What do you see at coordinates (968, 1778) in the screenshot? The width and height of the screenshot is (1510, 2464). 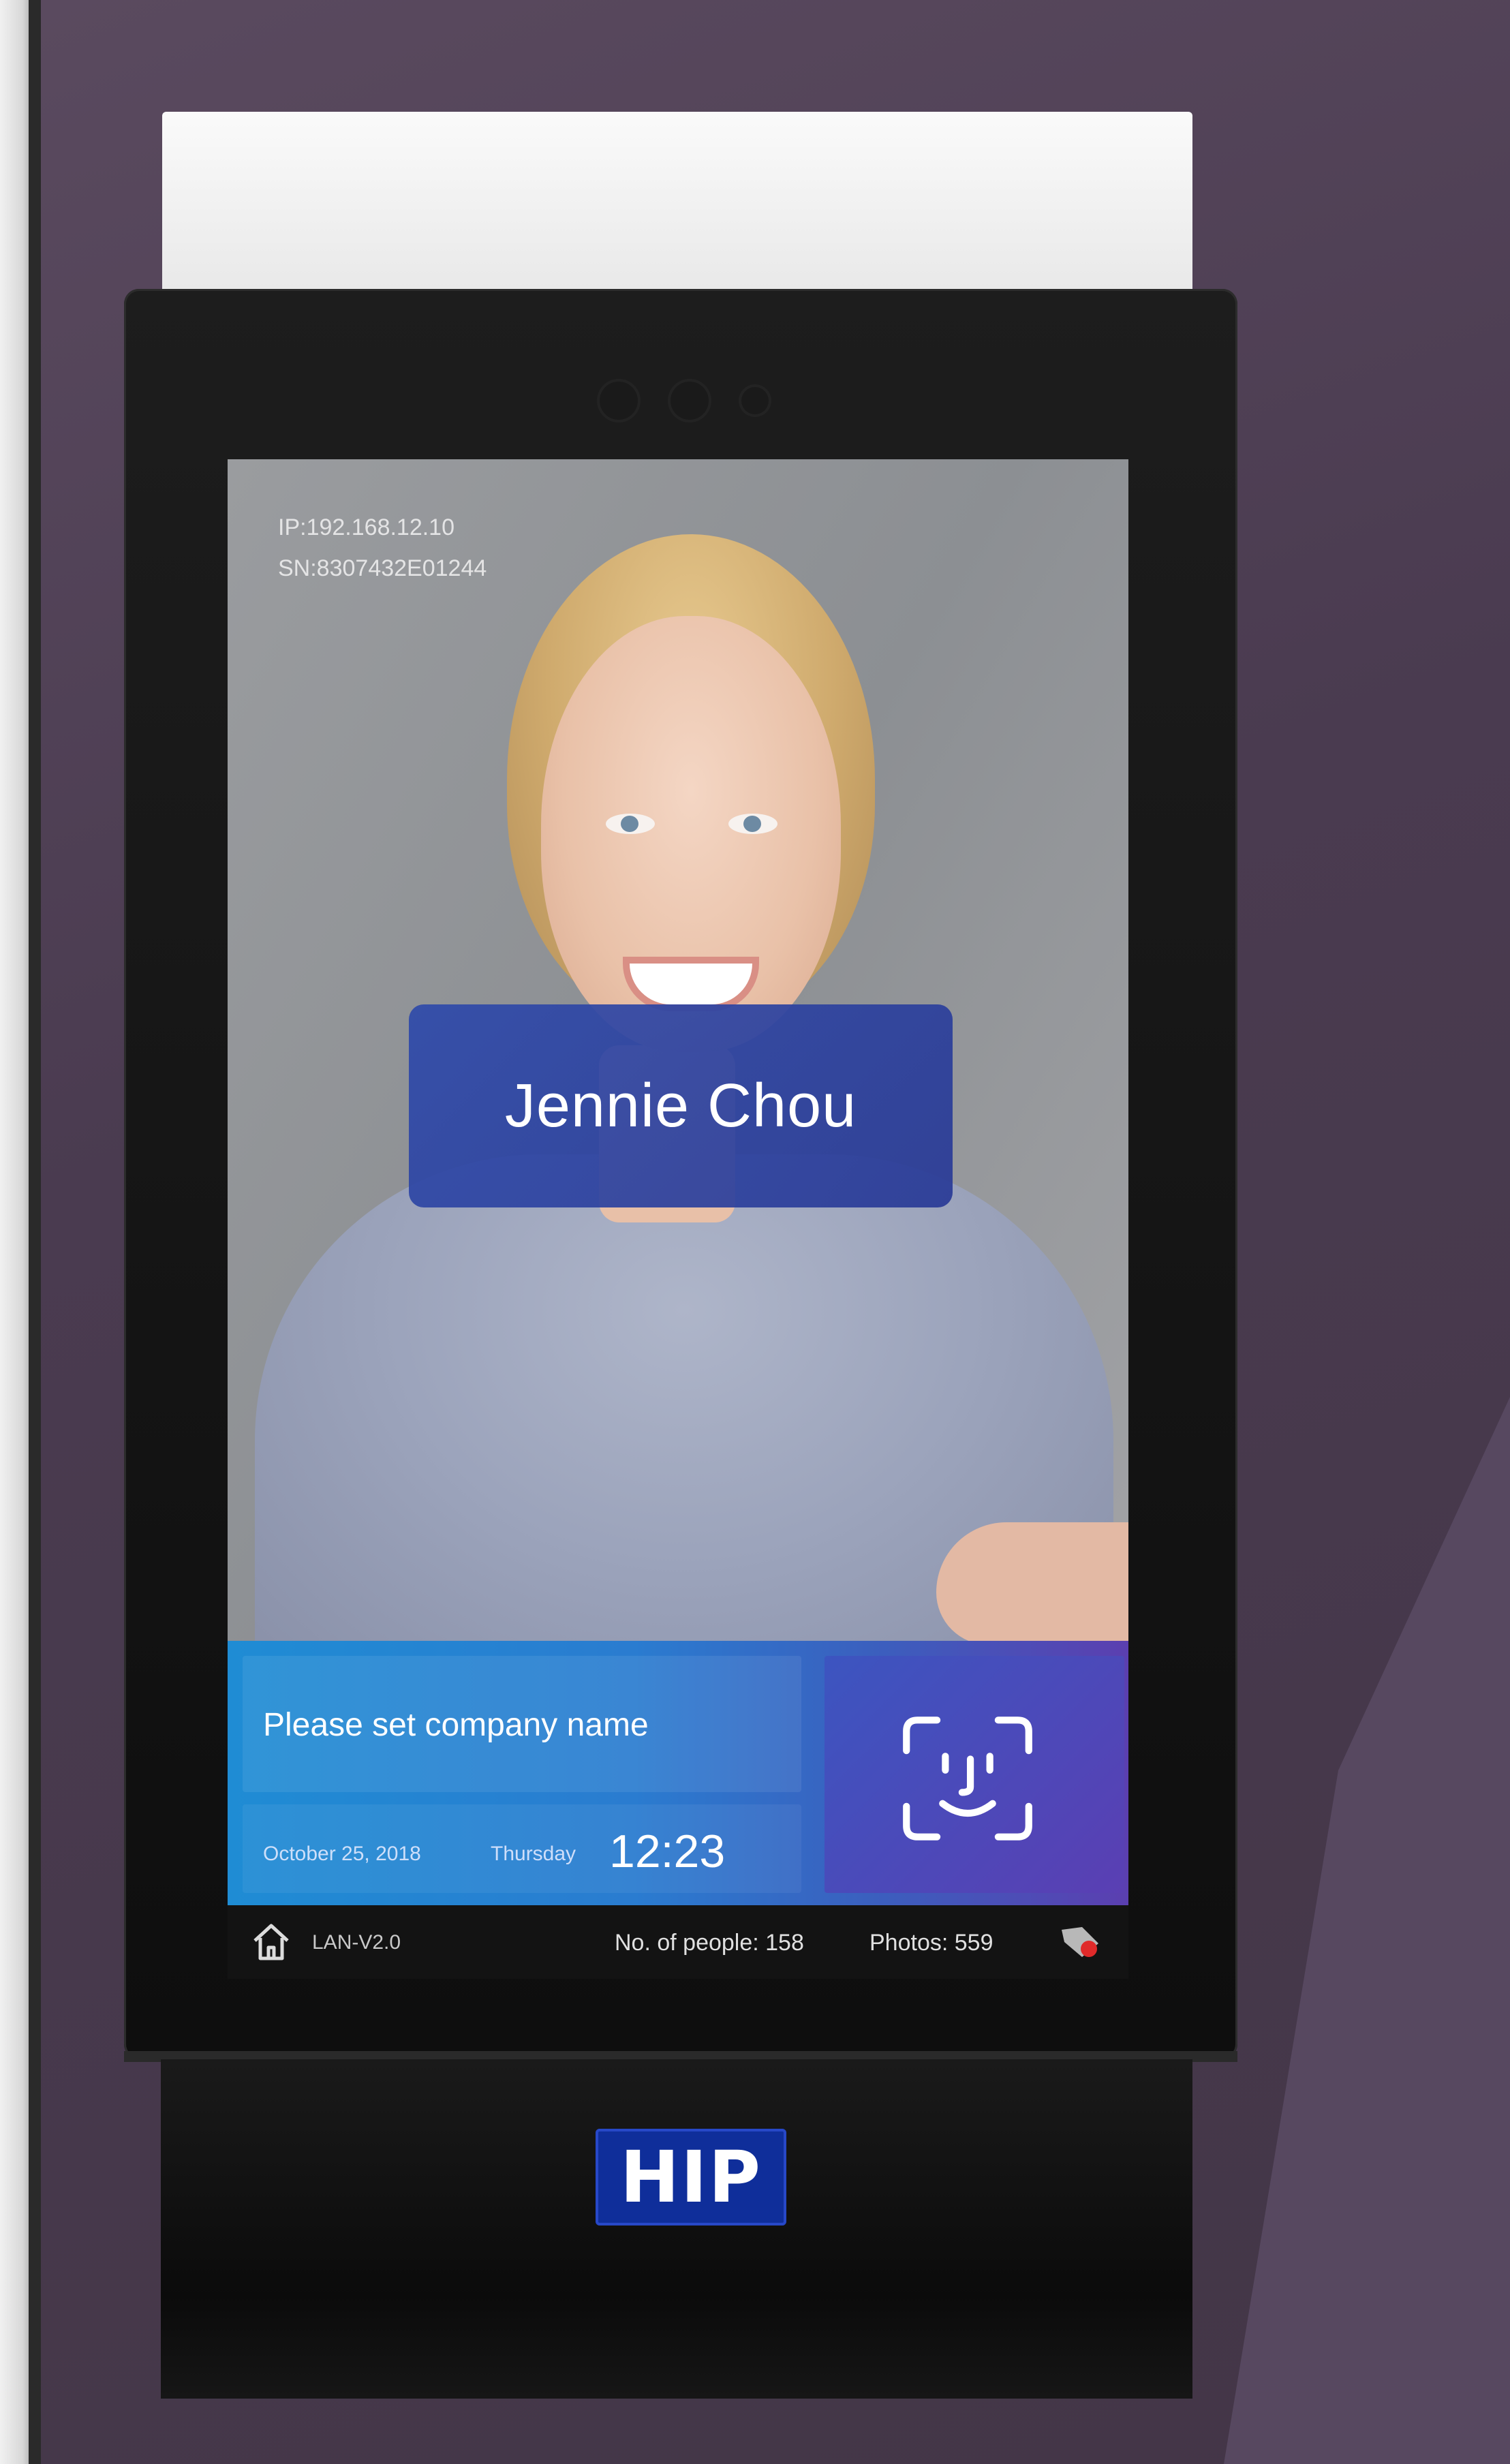 I see `face-scan-icon` at bounding box center [968, 1778].